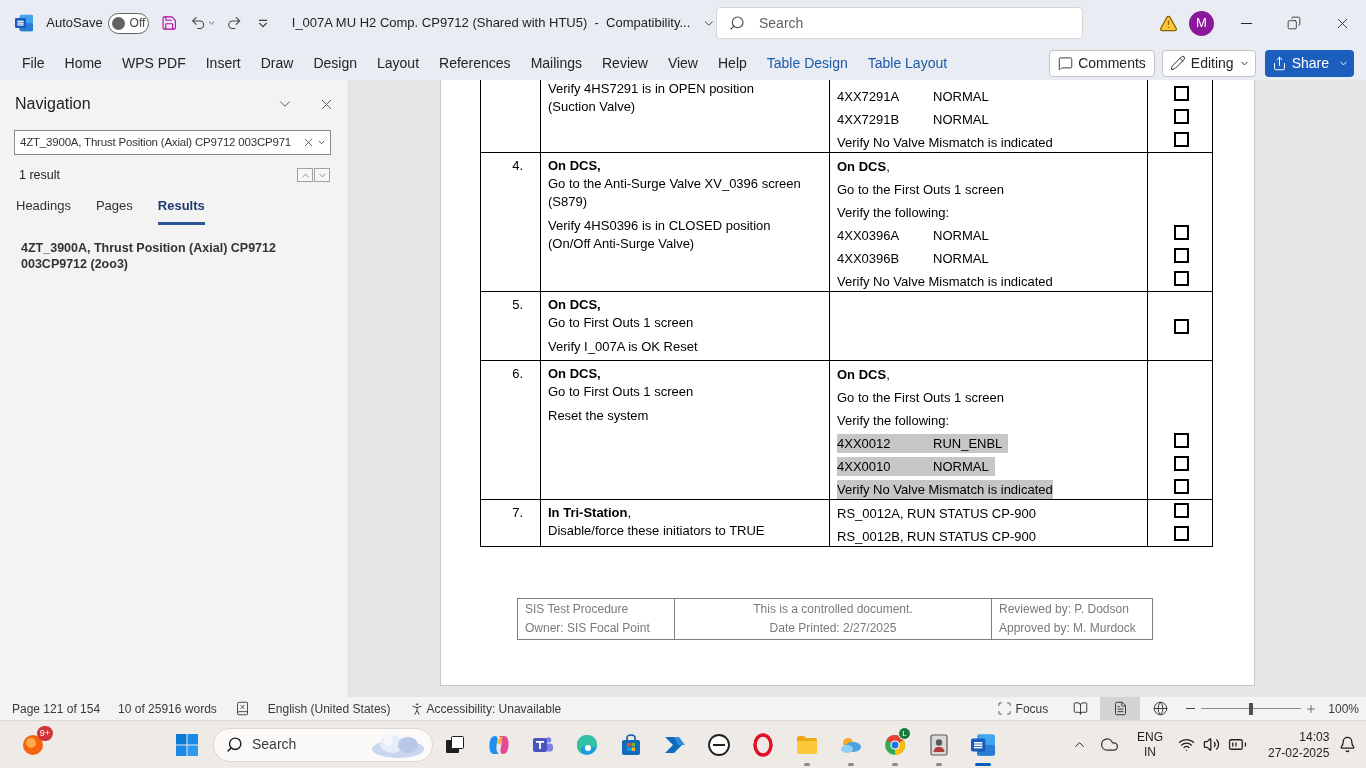 This screenshot has width=1366, height=768. What do you see at coordinates (656, 531) in the screenshot?
I see `step-text: Disable/force these initiators to TRUE` at bounding box center [656, 531].